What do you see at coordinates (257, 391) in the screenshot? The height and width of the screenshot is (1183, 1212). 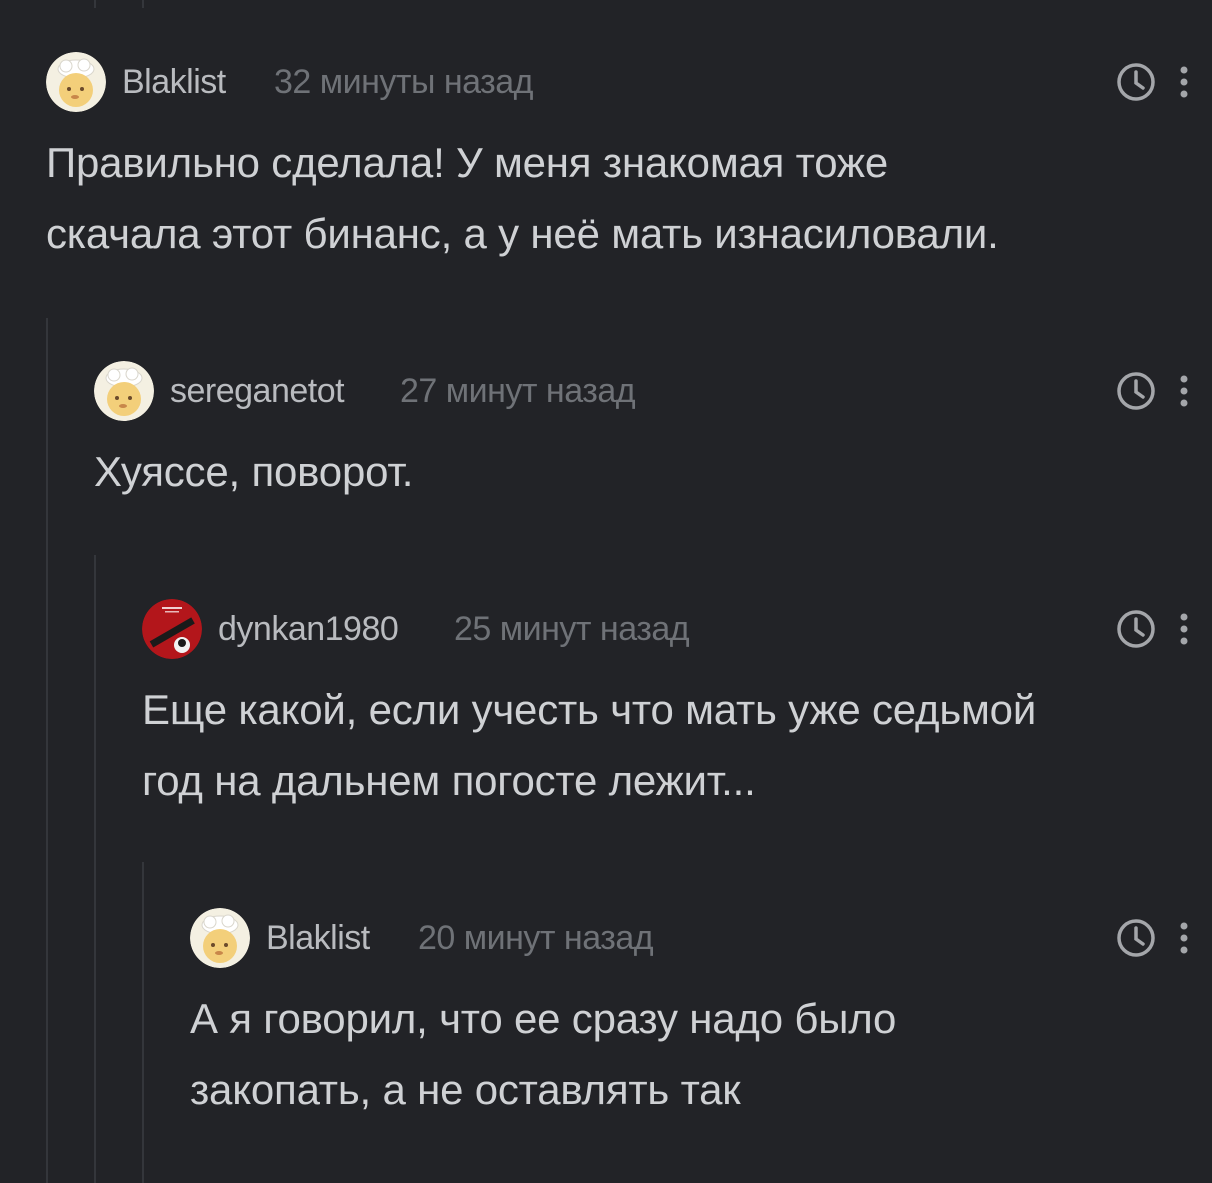 I see `username: sereganetot` at bounding box center [257, 391].